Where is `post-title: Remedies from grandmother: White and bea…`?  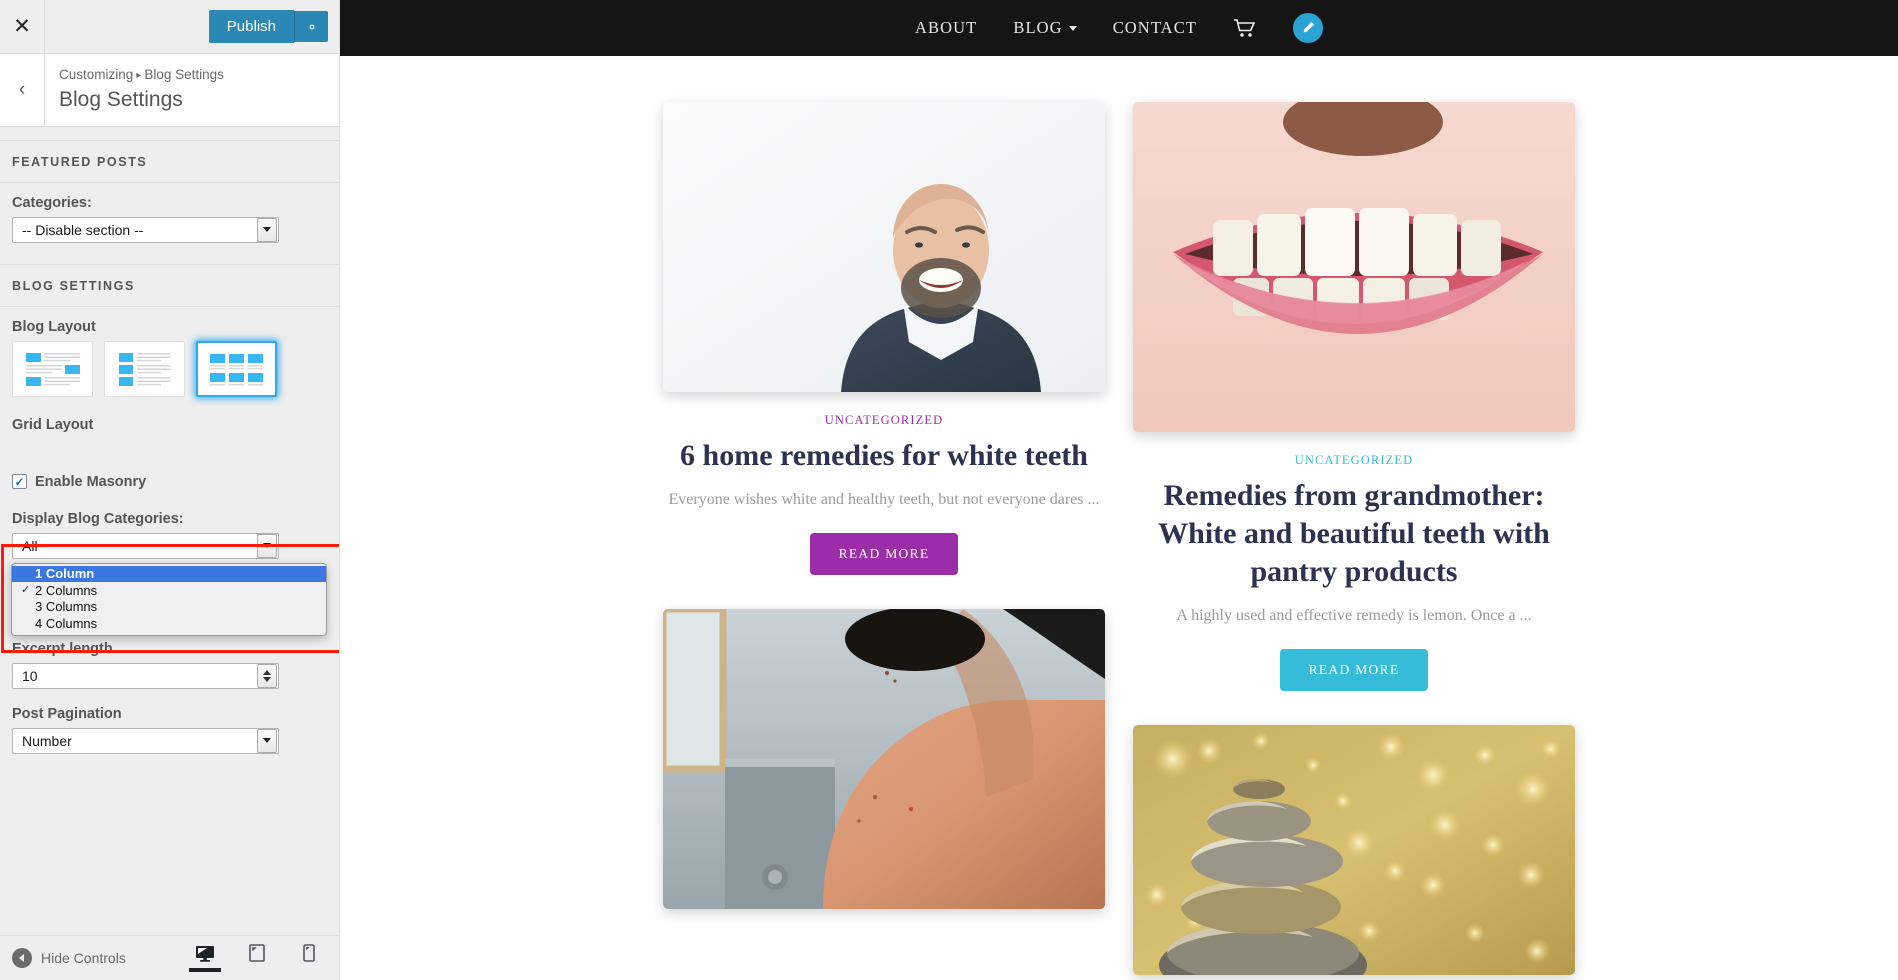
post-title: Remedies from grandmother: White and bea… is located at coordinates (1354, 534).